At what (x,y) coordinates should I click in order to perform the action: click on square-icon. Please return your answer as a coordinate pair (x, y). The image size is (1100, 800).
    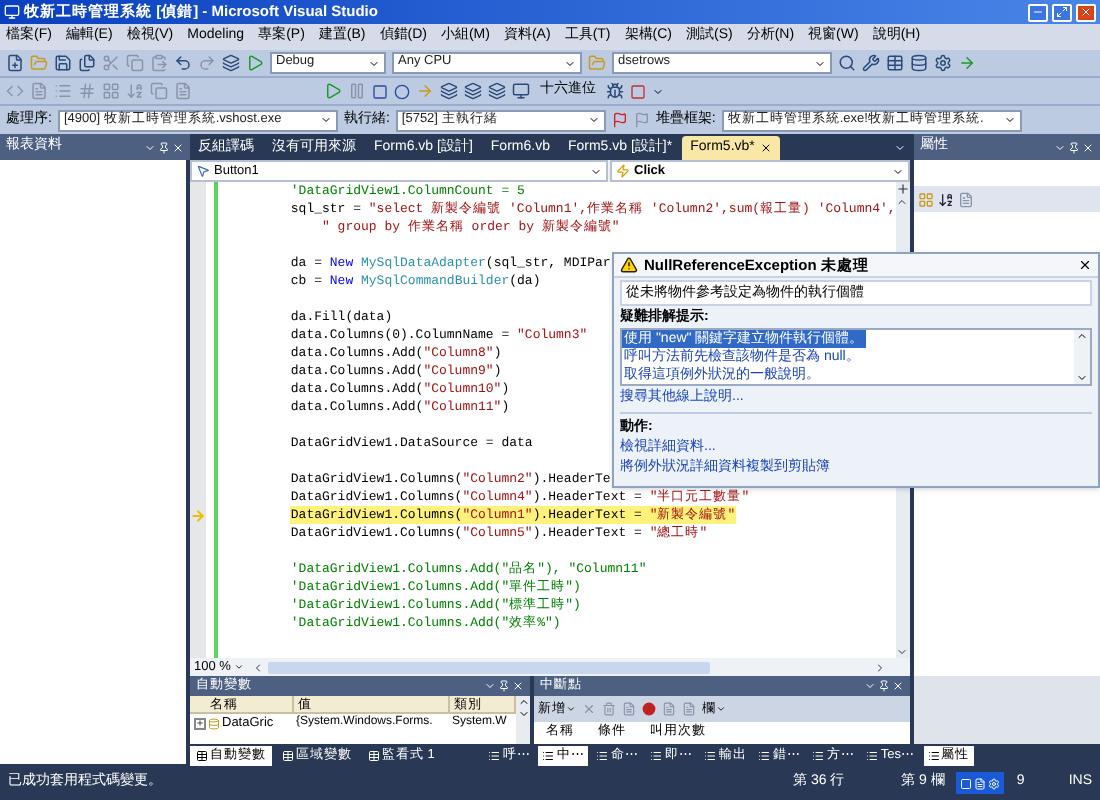
    Looking at the image, I should click on (966, 783).